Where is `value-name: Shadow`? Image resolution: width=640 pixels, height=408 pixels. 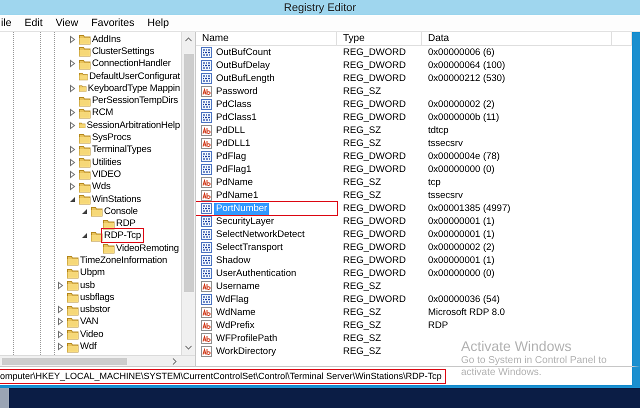 value-name: Shadow is located at coordinates (233, 260).